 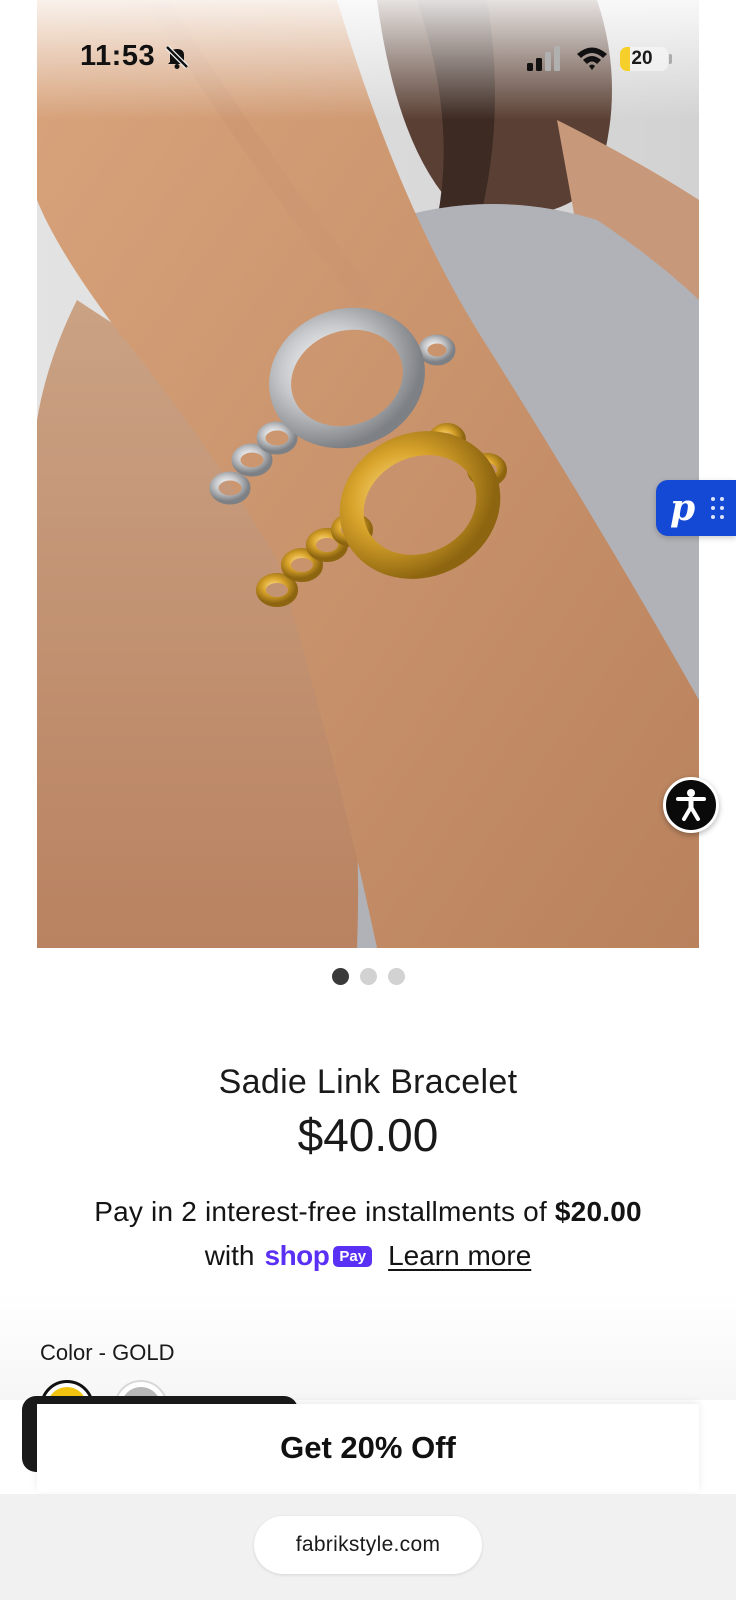 I want to click on battery-icon: 20, so click(x=644, y=59).